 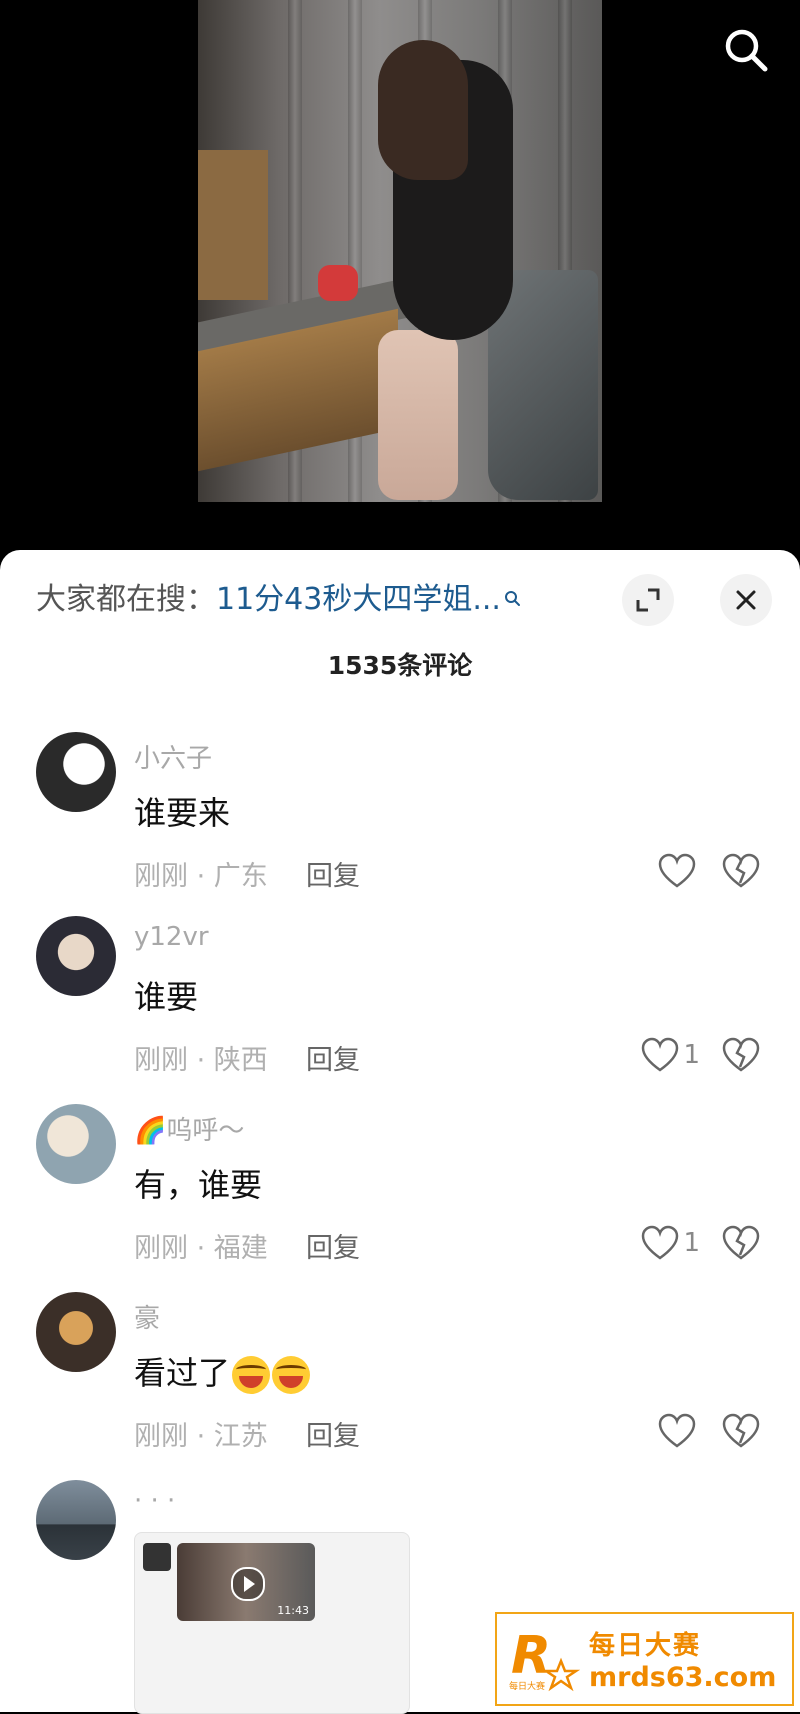 I want to click on expand-button, so click(x=648, y=600).